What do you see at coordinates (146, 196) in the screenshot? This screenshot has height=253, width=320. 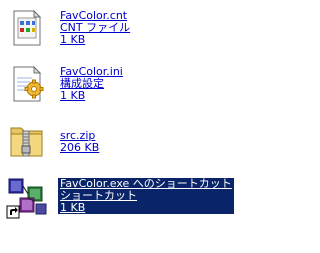 I see `file-label-group-selected: FavColor.exe へのショートカット ショートカット 1 KB` at bounding box center [146, 196].